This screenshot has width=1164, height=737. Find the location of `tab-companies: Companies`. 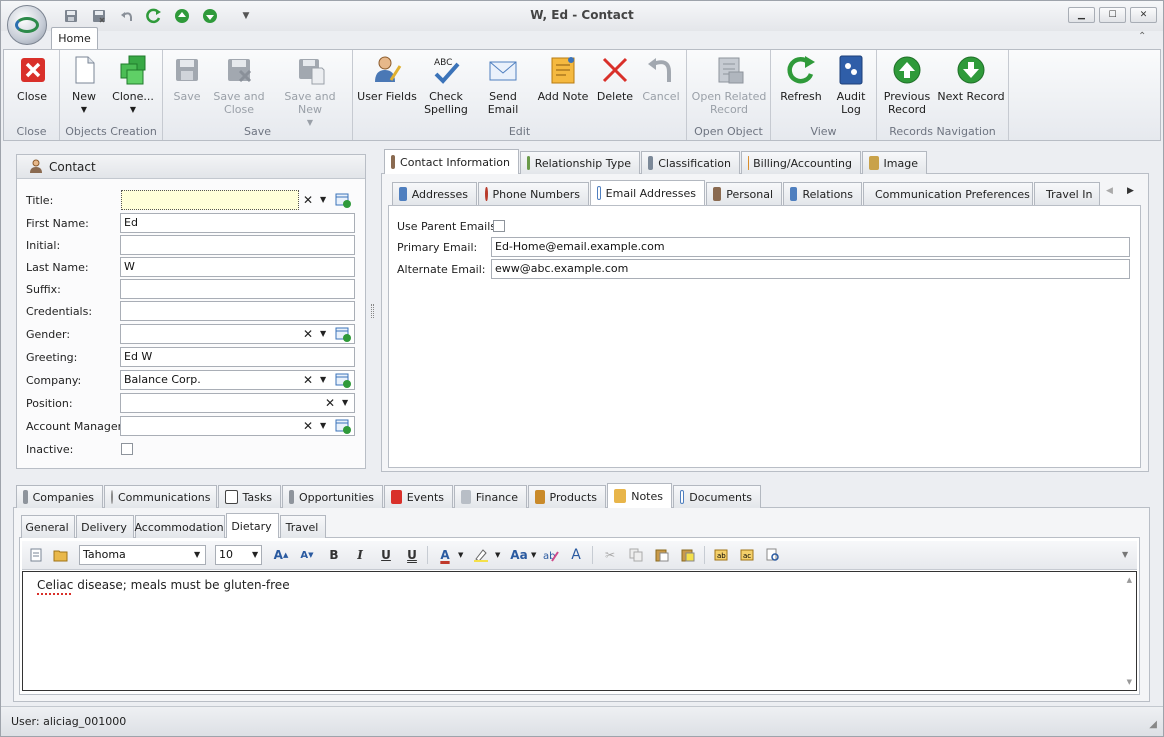

tab-companies: Companies is located at coordinates (59, 496).